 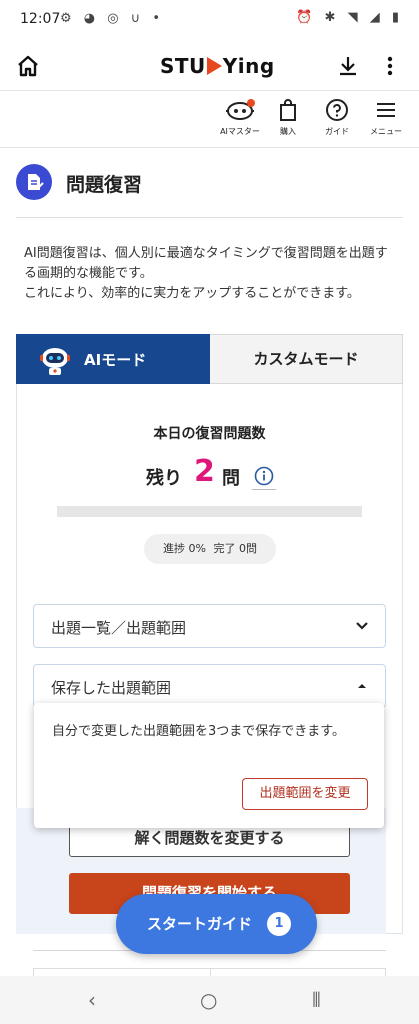 What do you see at coordinates (337, 110) in the screenshot?
I see `help-circle-icon` at bounding box center [337, 110].